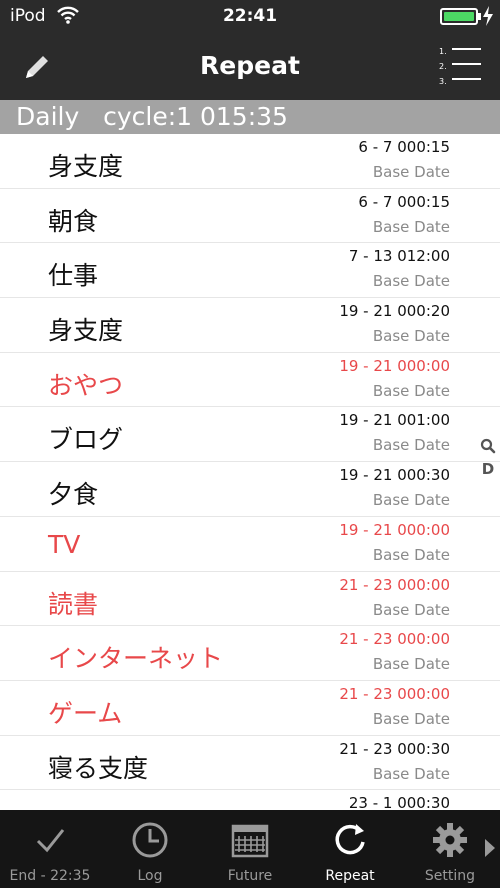  I want to click on battery-nub, so click(479, 16).